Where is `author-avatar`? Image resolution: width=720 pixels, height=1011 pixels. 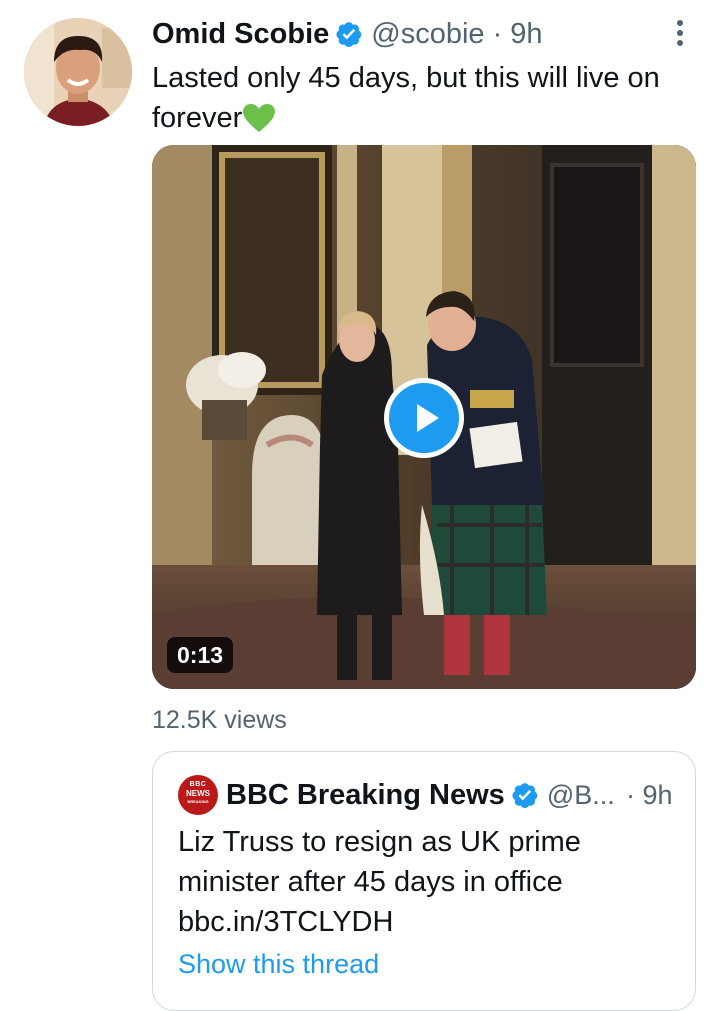
author-avatar is located at coordinates (78, 72).